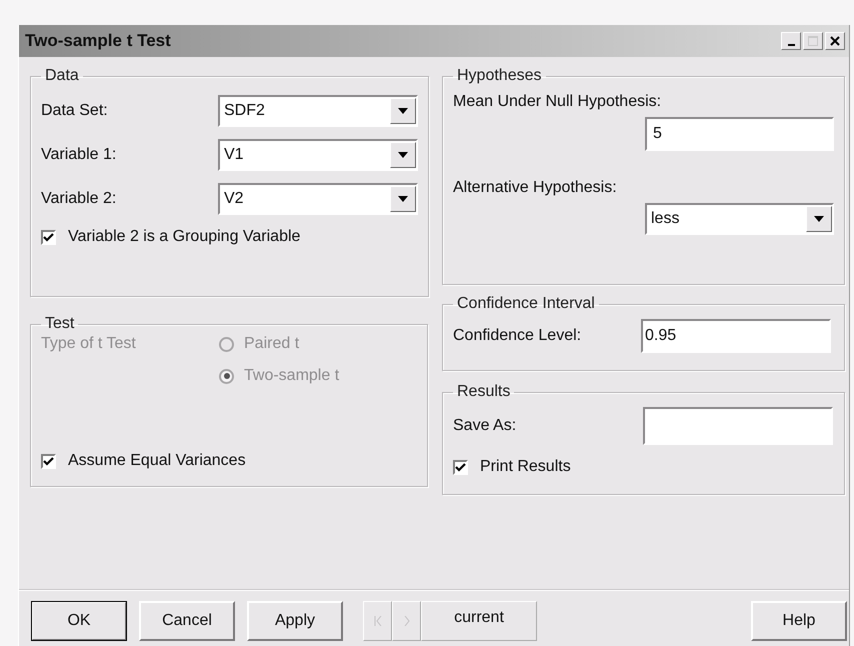 This screenshot has height=646, width=854. Describe the element at coordinates (739, 134) in the screenshot. I see `input-field: 5` at that location.